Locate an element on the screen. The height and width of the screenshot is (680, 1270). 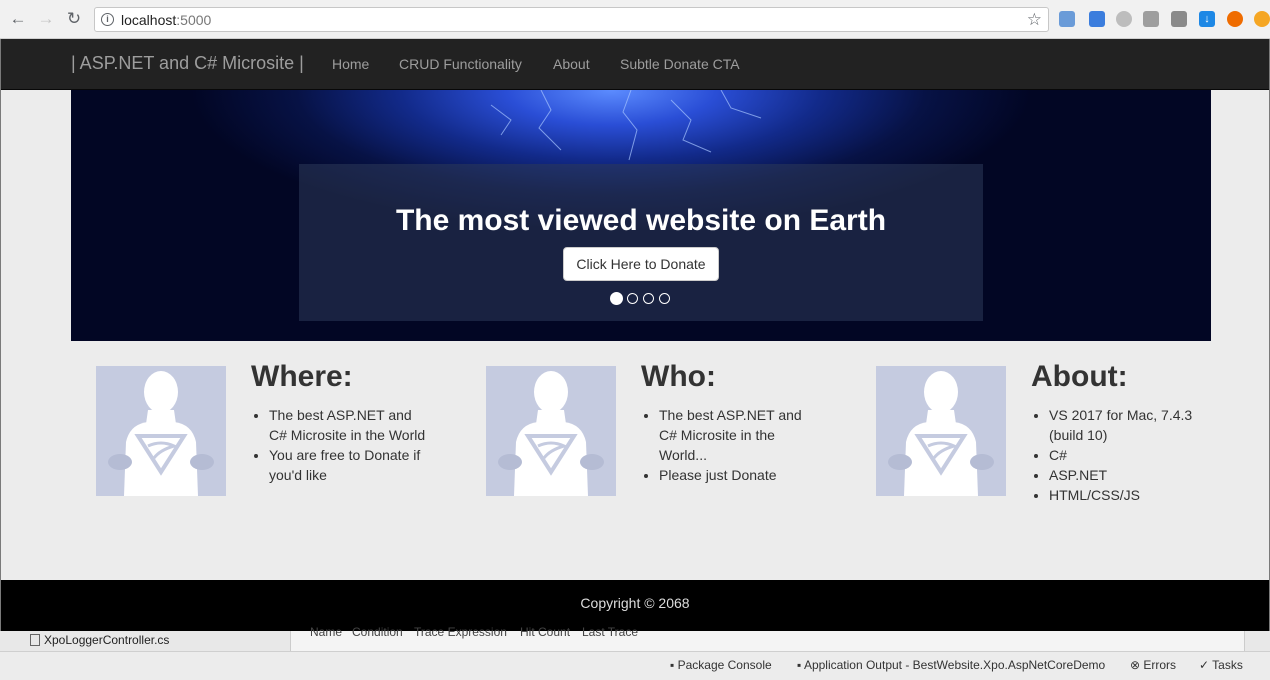
extension-braces-icon is located at coordinates (1151, 19).